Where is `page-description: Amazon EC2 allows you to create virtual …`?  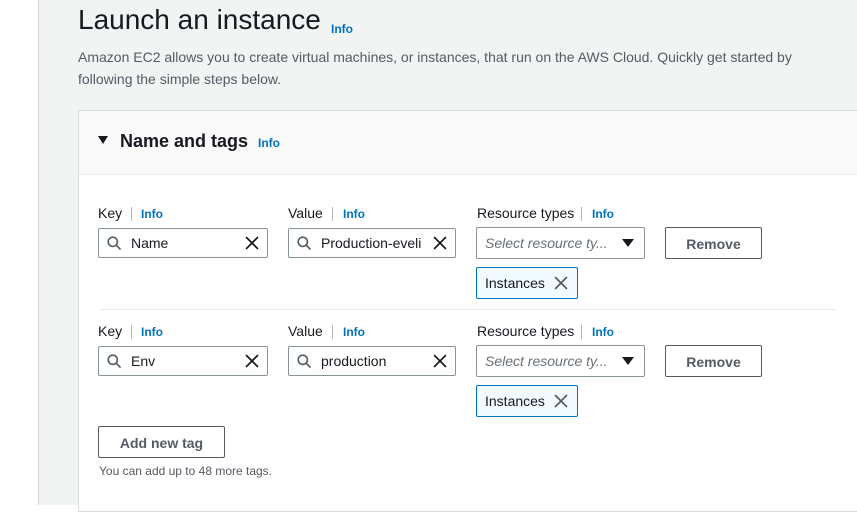 page-description: Amazon EC2 allows you to create virtual … is located at coordinates (435, 68).